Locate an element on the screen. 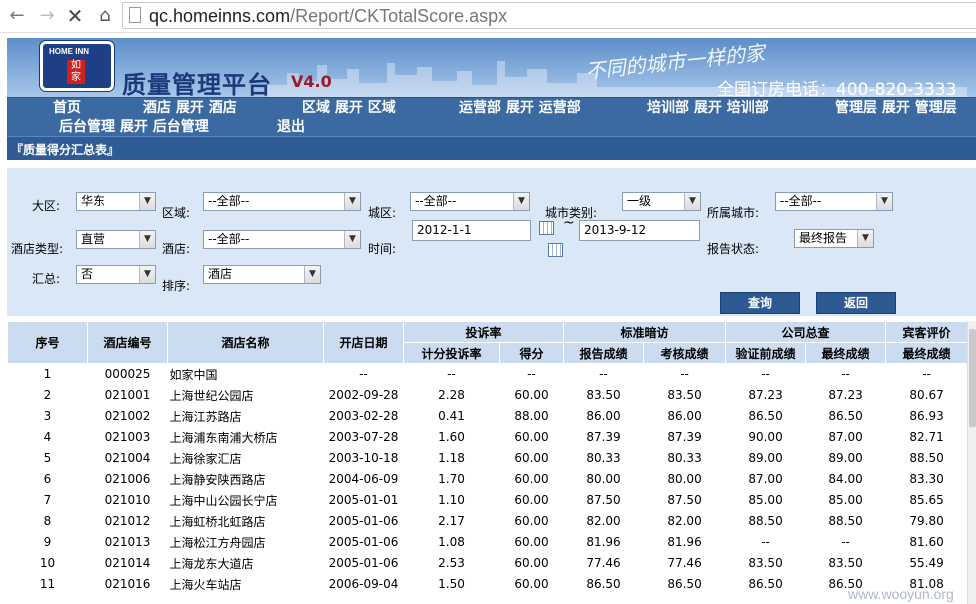  hotel-select: --全部-- ▼ is located at coordinates (282, 239).